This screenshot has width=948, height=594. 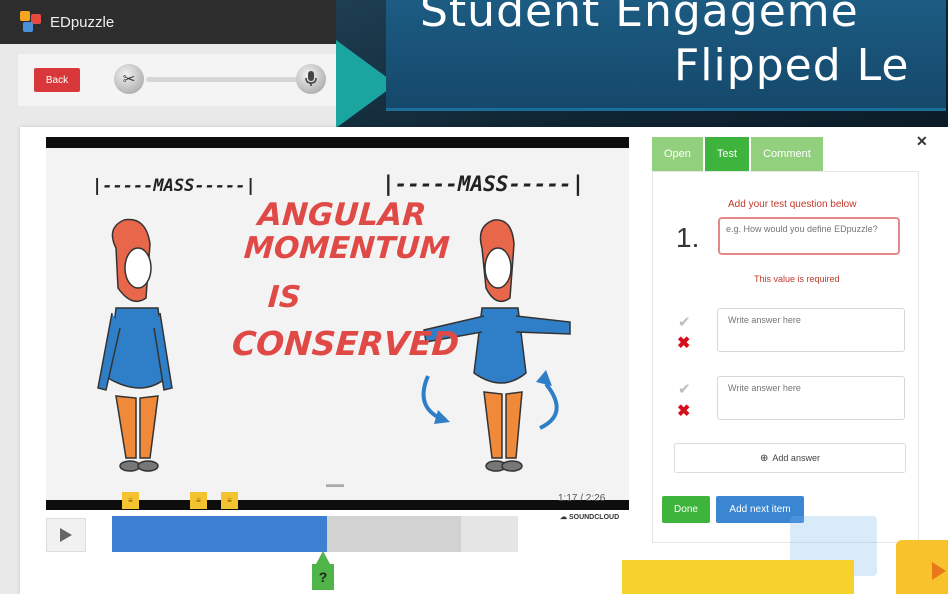 What do you see at coordinates (582, 498) in the screenshot?
I see `video-time: 1:17 / 2:26` at bounding box center [582, 498].